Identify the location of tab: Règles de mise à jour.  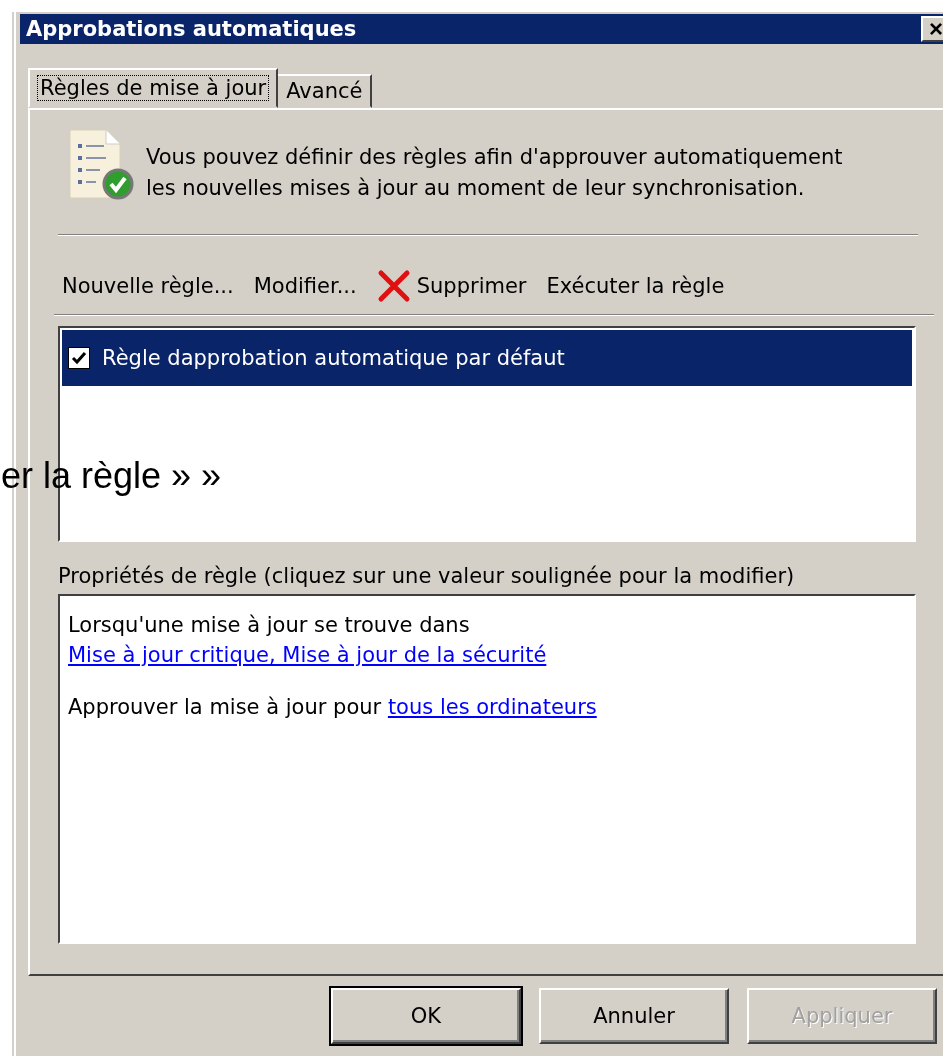
(153, 88).